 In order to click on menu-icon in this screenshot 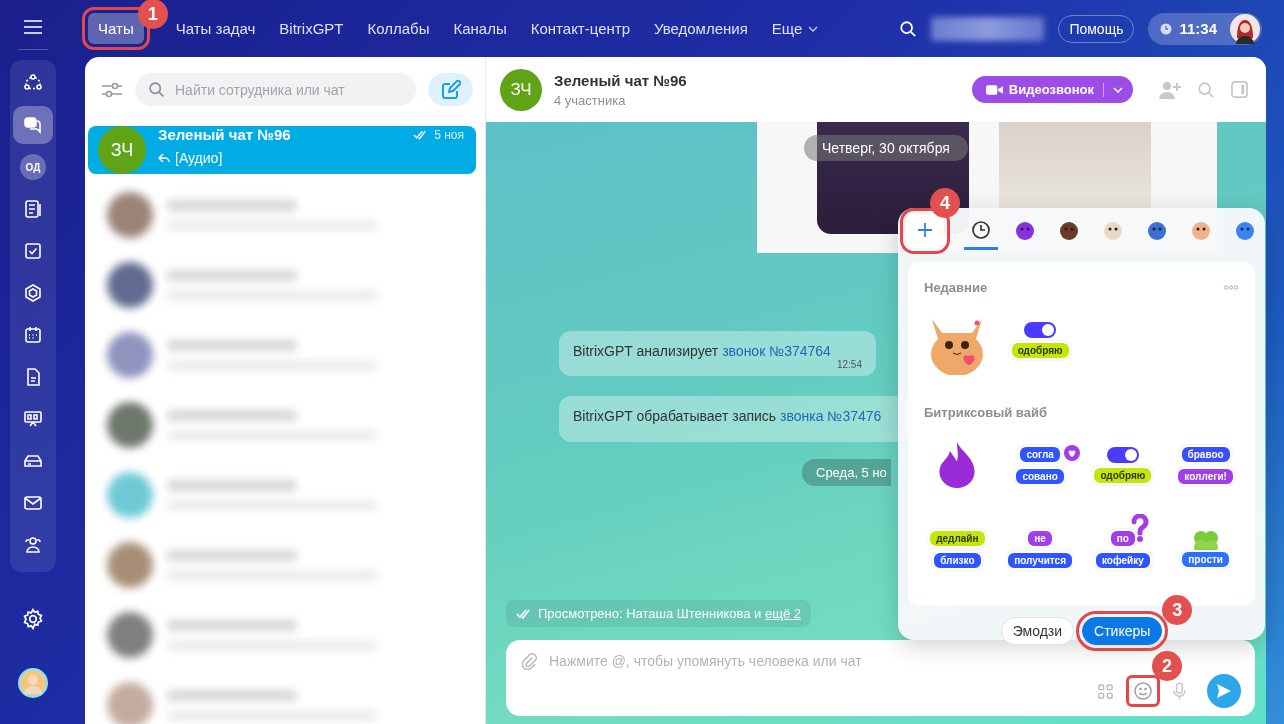, I will do `click(33, 27)`.